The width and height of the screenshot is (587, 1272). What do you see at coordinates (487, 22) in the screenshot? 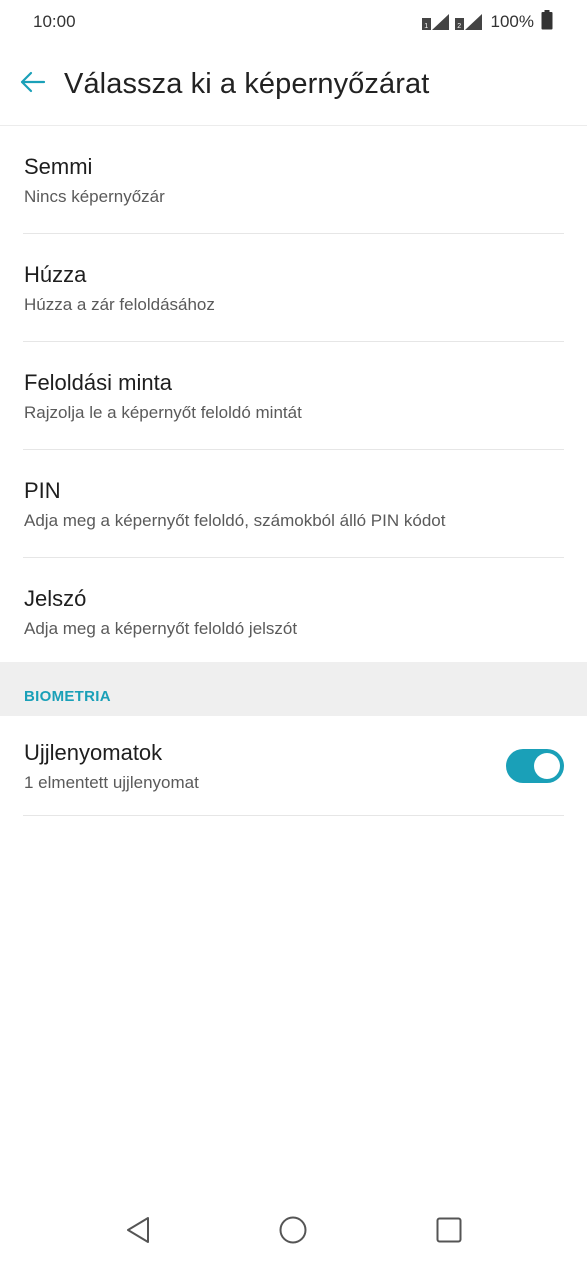
I see `status-icons: 1 2 100%` at bounding box center [487, 22].